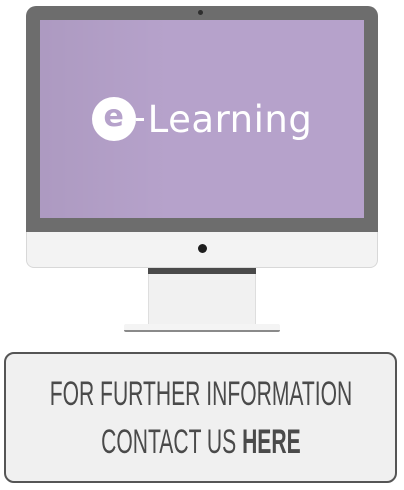 The width and height of the screenshot is (404, 490). I want to click on monitor-base, so click(202, 328).